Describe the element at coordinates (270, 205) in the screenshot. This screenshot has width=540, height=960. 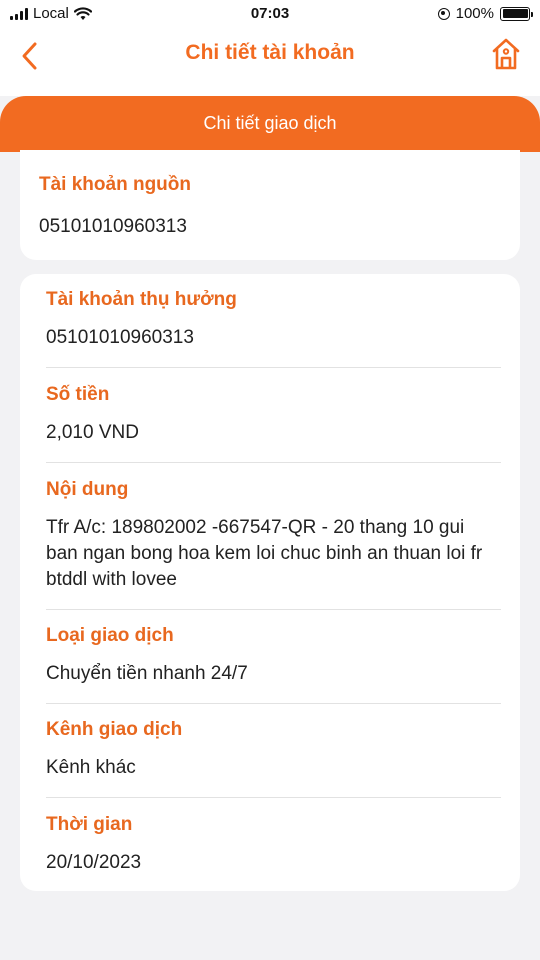
I see `source-account-card: Tài khoản nguồn 05101010960313` at that location.